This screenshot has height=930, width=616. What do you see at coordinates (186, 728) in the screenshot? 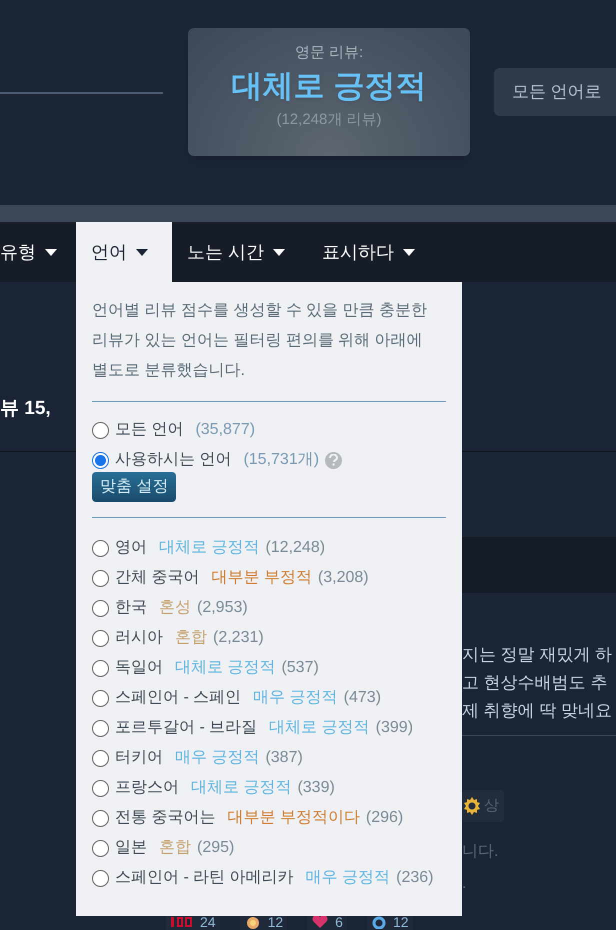
I see `language-label: 포르투갈어 - 브라질` at bounding box center [186, 728].